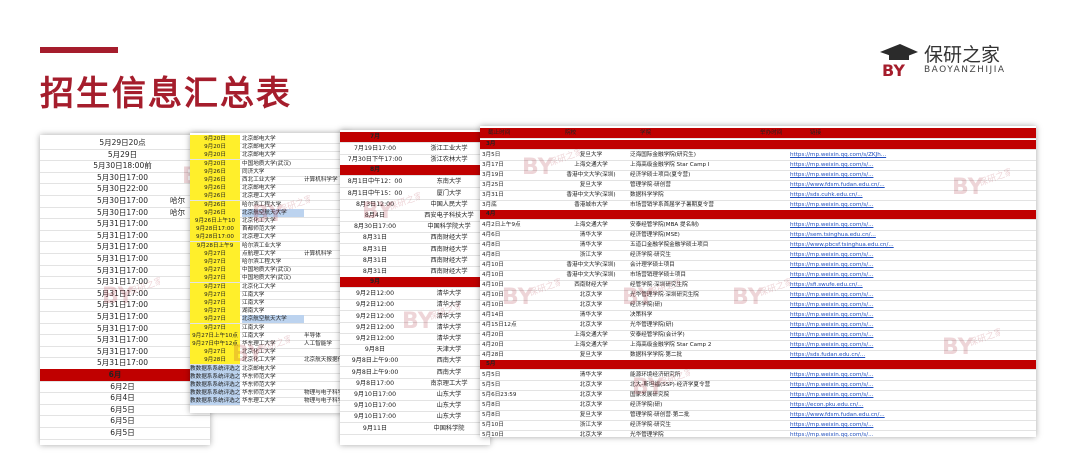 The width and height of the screenshot is (1080, 472). Describe the element at coordinates (415, 261) in the screenshot. I see `table-row: 8月31日 西南财经大学` at that location.